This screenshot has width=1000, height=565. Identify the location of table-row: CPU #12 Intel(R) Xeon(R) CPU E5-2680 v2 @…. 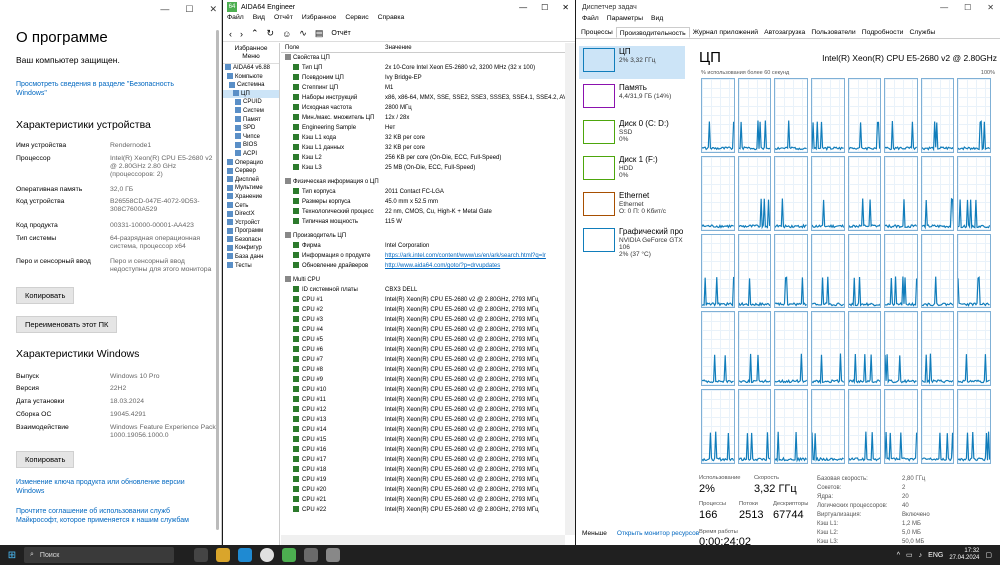
(423, 410).